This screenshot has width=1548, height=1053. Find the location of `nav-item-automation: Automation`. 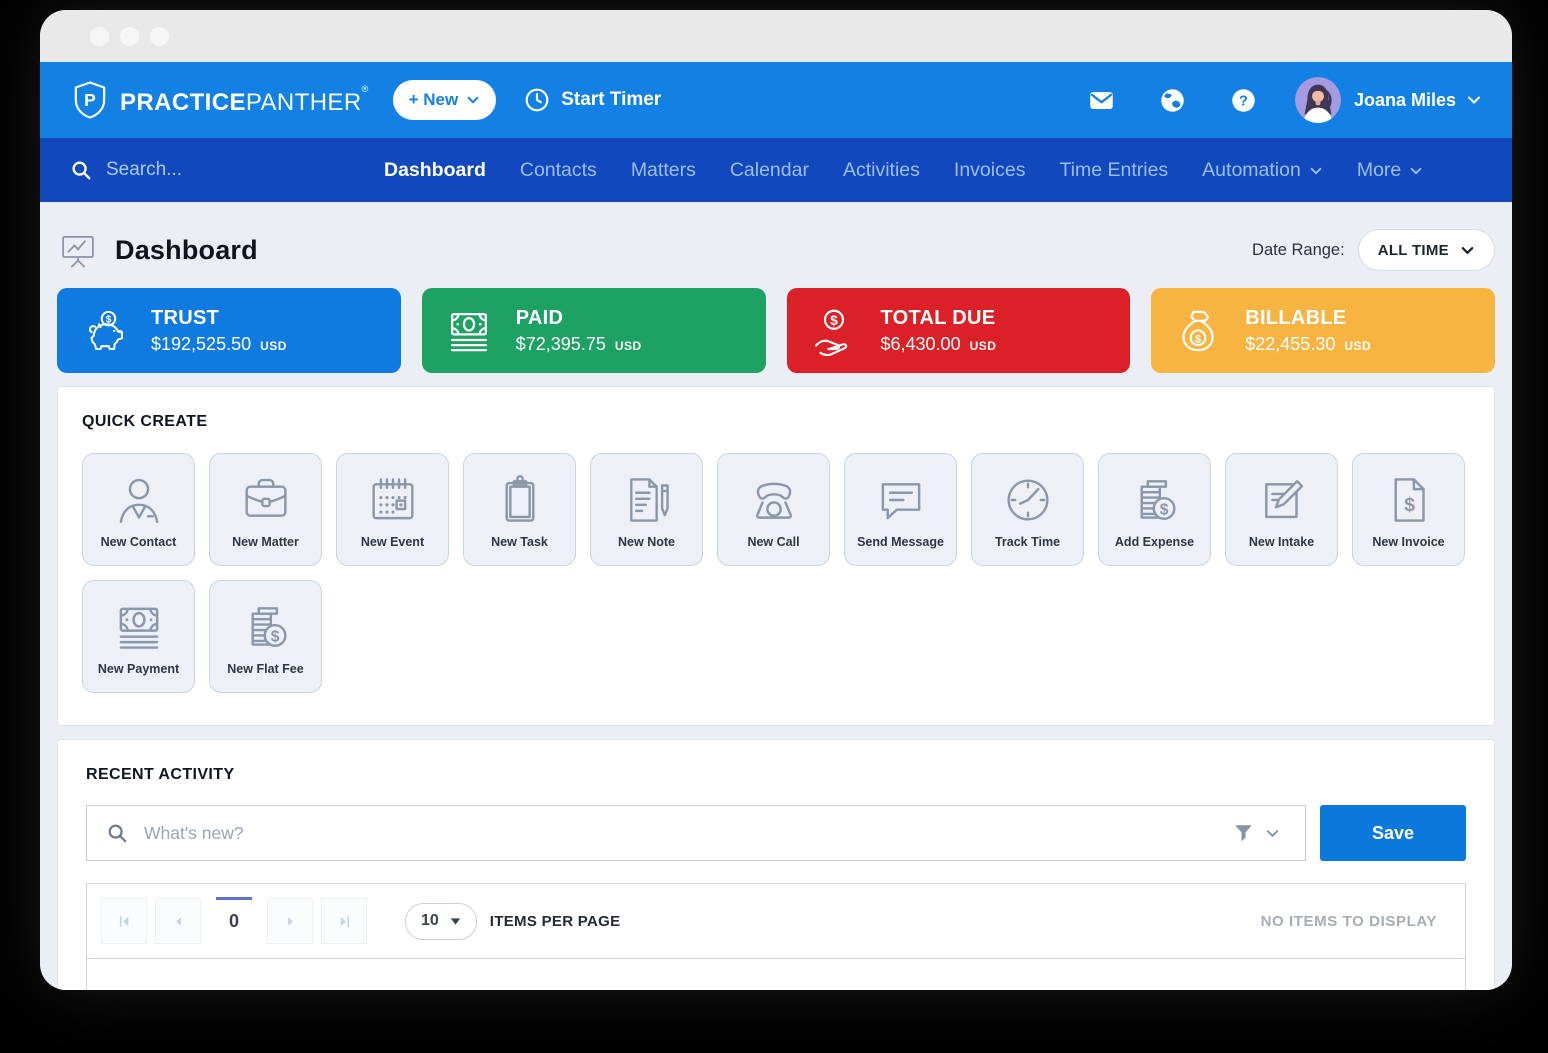

nav-item-automation: Automation is located at coordinates (1262, 170).